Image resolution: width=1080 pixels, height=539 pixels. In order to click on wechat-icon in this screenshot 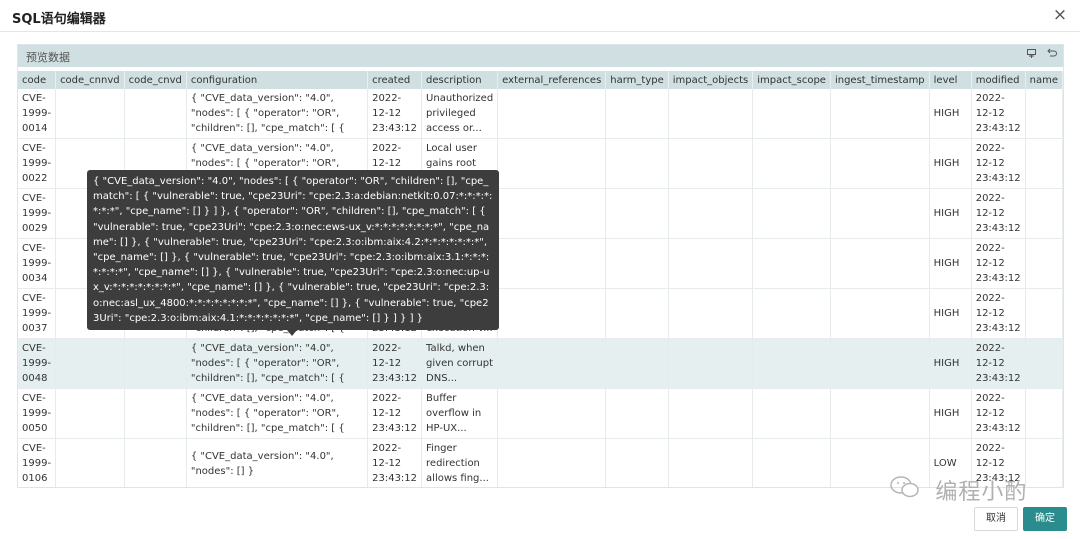, I will do `click(908, 490)`.